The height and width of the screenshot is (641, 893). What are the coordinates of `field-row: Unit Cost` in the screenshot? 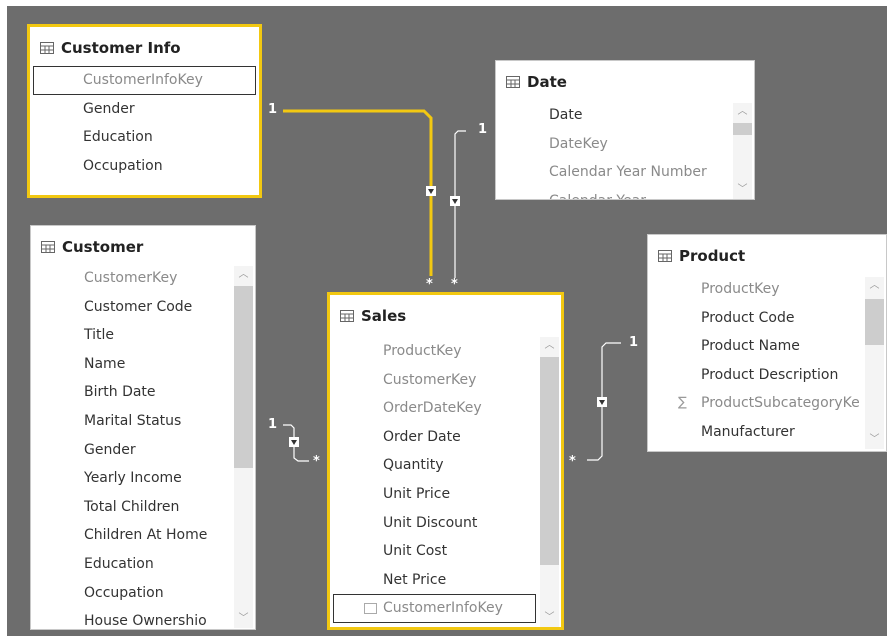 It's located at (434, 551).